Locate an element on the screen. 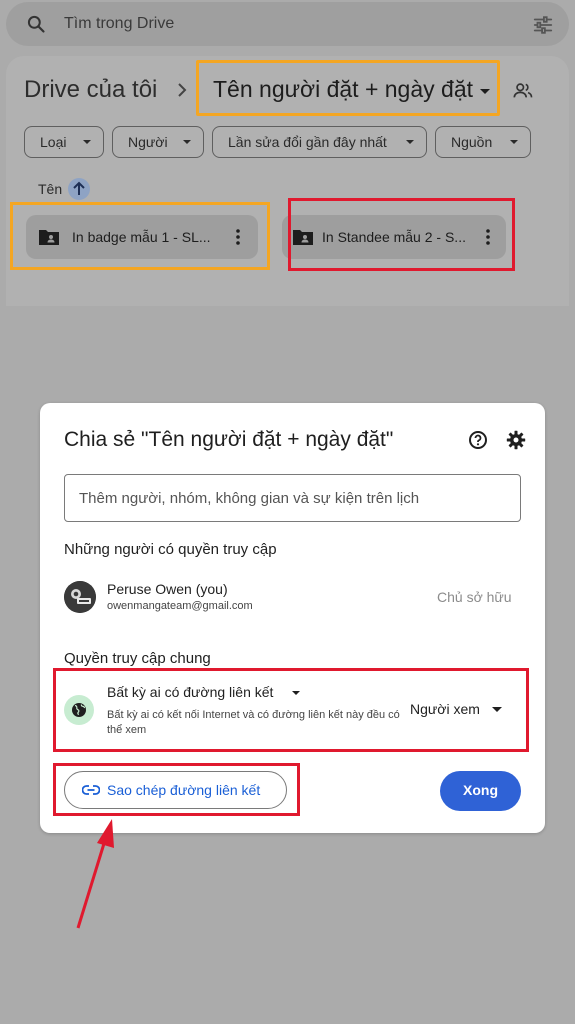 This screenshot has width=575, height=1024. user-email: owenmangateam@gmail.com is located at coordinates (180, 606).